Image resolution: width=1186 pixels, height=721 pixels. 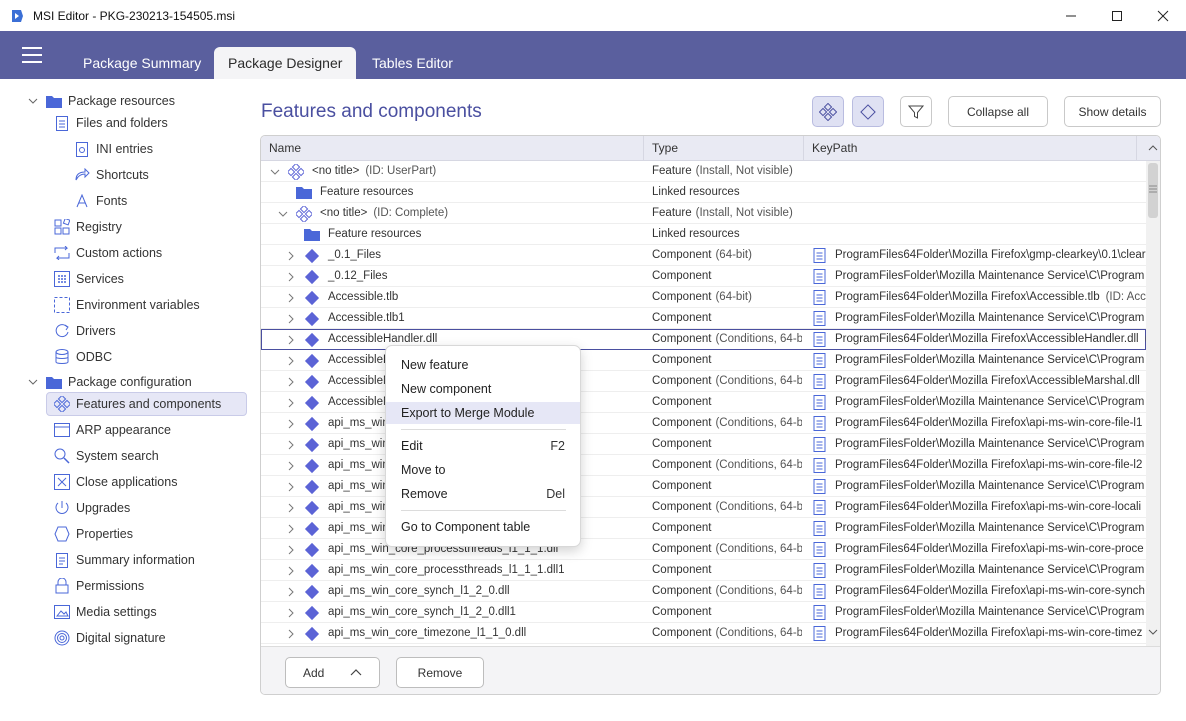 I want to click on menu-item-edit: Edit F2, so click(x=483, y=446).